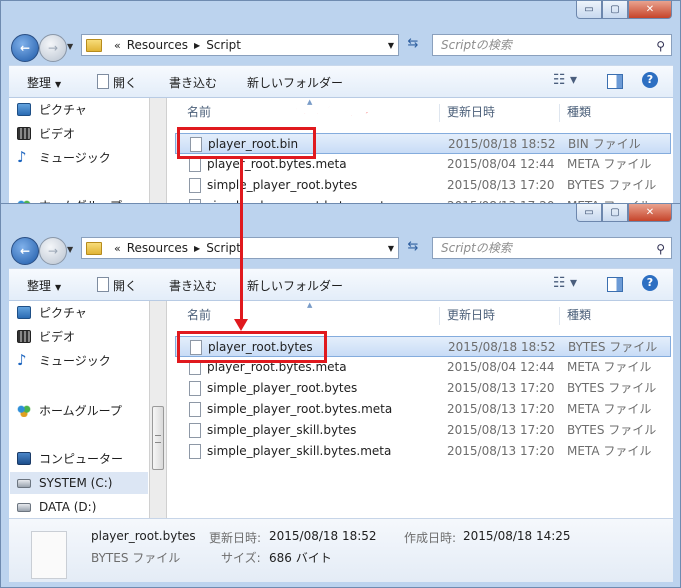  What do you see at coordinates (158, 438) in the screenshot?
I see `scrollbar-thumb` at bounding box center [158, 438].